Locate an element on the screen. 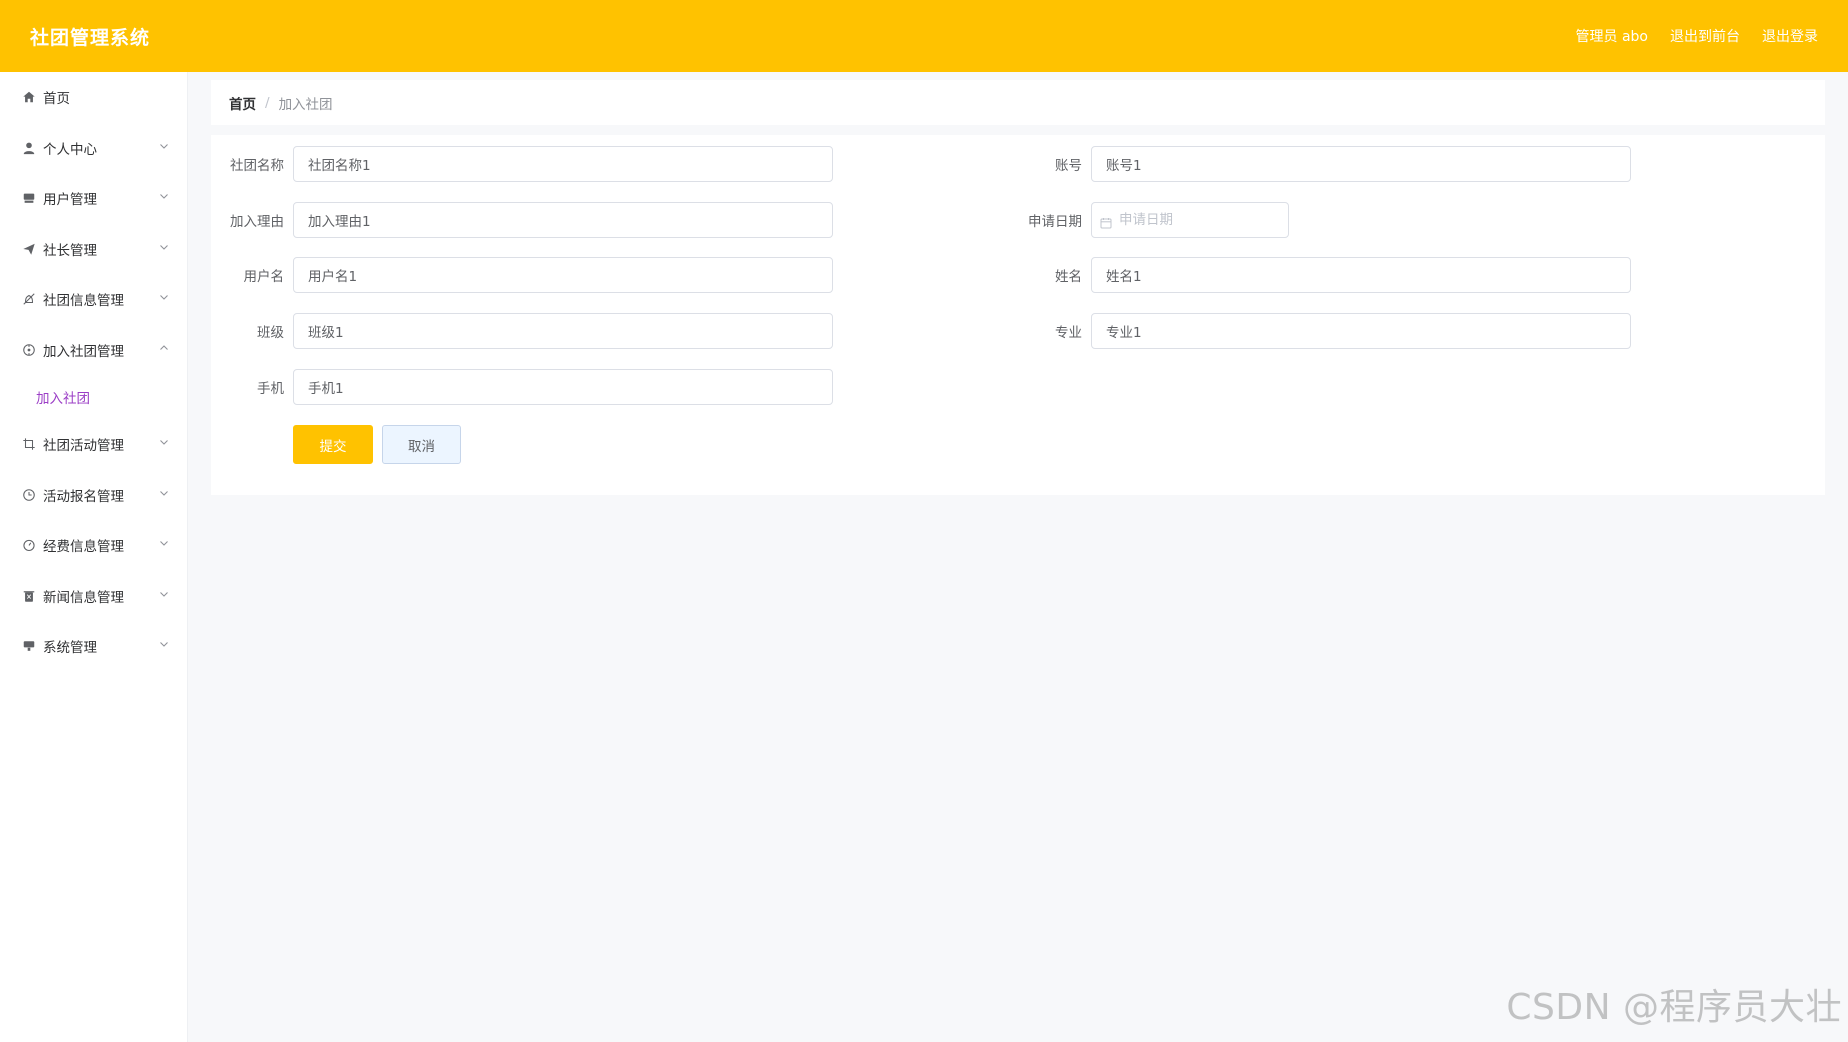 The width and height of the screenshot is (1848, 1042). club-name-field: 社团名称 is located at coordinates (522, 164).